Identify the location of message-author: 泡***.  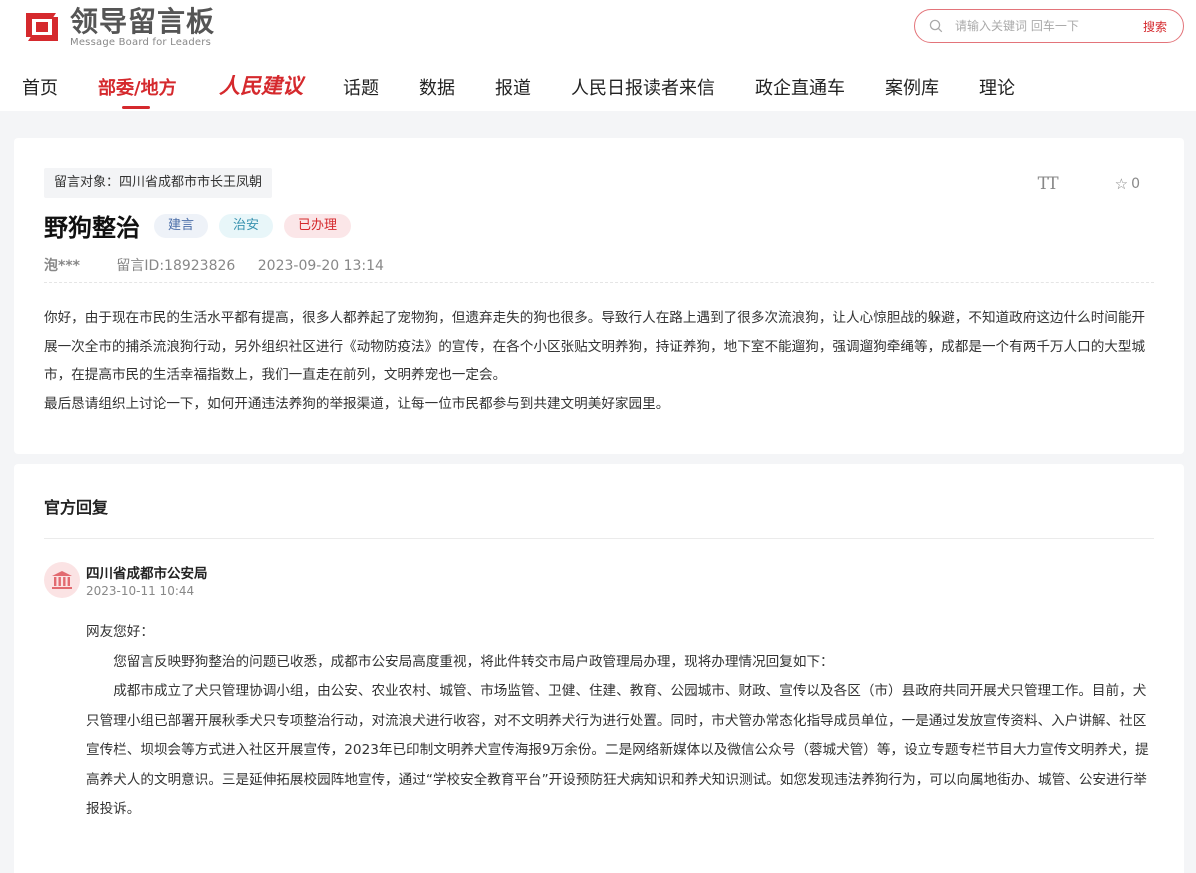
(62, 266).